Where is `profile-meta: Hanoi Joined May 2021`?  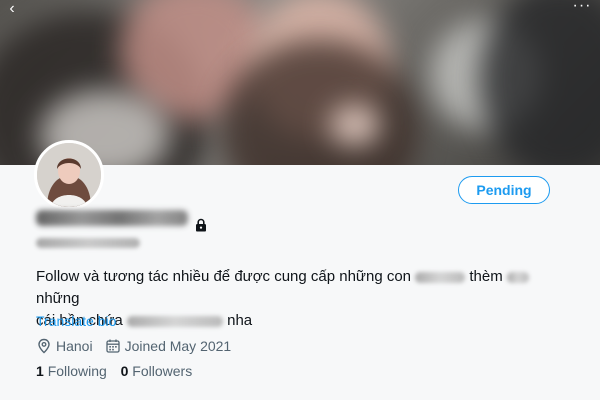
profile-meta: Hanoi Joined May 2021 is located at coordinates (133, 346).